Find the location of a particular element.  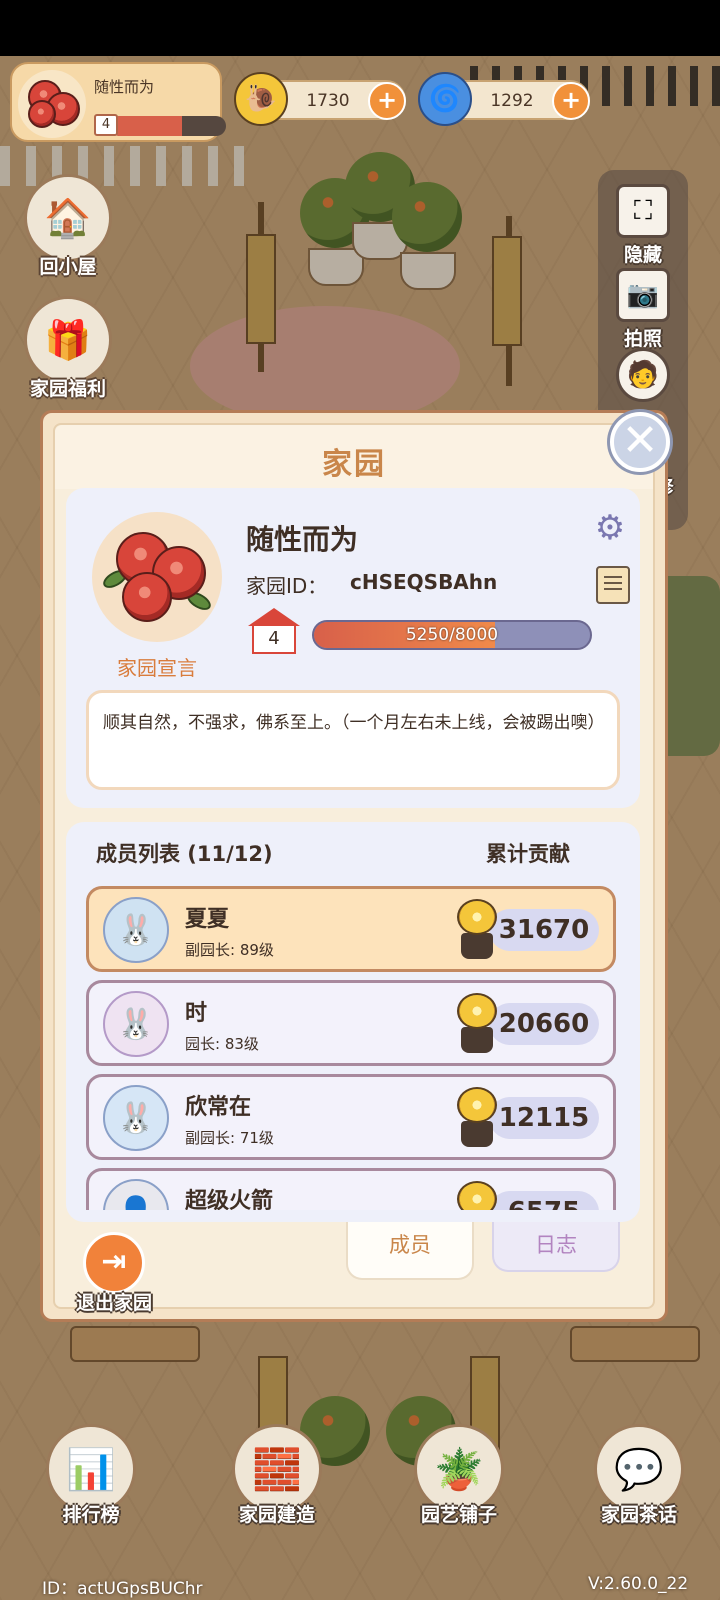

home-build-label: 家园建造 is located at coordinates (276, 1515).